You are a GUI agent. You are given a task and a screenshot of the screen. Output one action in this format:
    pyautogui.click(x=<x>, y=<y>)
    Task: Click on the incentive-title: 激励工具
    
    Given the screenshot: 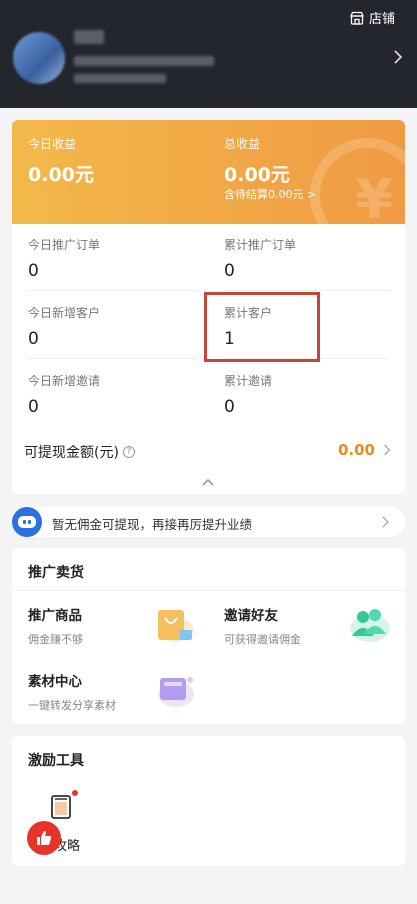 What is the action you would take?
    pyautogui.click(x=56, y=761)
    